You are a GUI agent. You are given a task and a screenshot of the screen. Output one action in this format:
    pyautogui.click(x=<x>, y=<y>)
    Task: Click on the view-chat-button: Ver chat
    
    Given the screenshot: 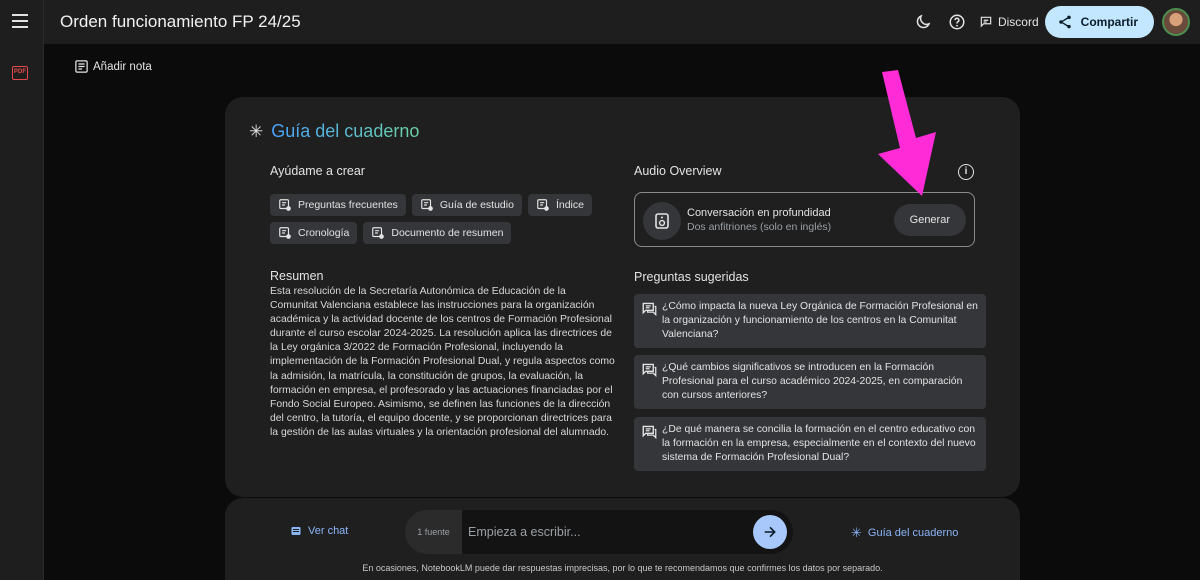 What is the action you would take?
    pyautogui.click(x=319, y=531)
    